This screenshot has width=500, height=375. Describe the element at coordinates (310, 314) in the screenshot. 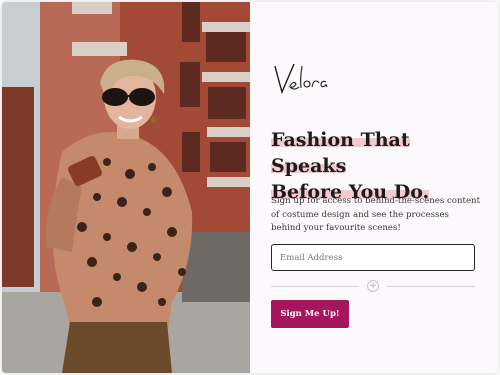

I see `sign-up-button: Sign Me Up!` at that location.